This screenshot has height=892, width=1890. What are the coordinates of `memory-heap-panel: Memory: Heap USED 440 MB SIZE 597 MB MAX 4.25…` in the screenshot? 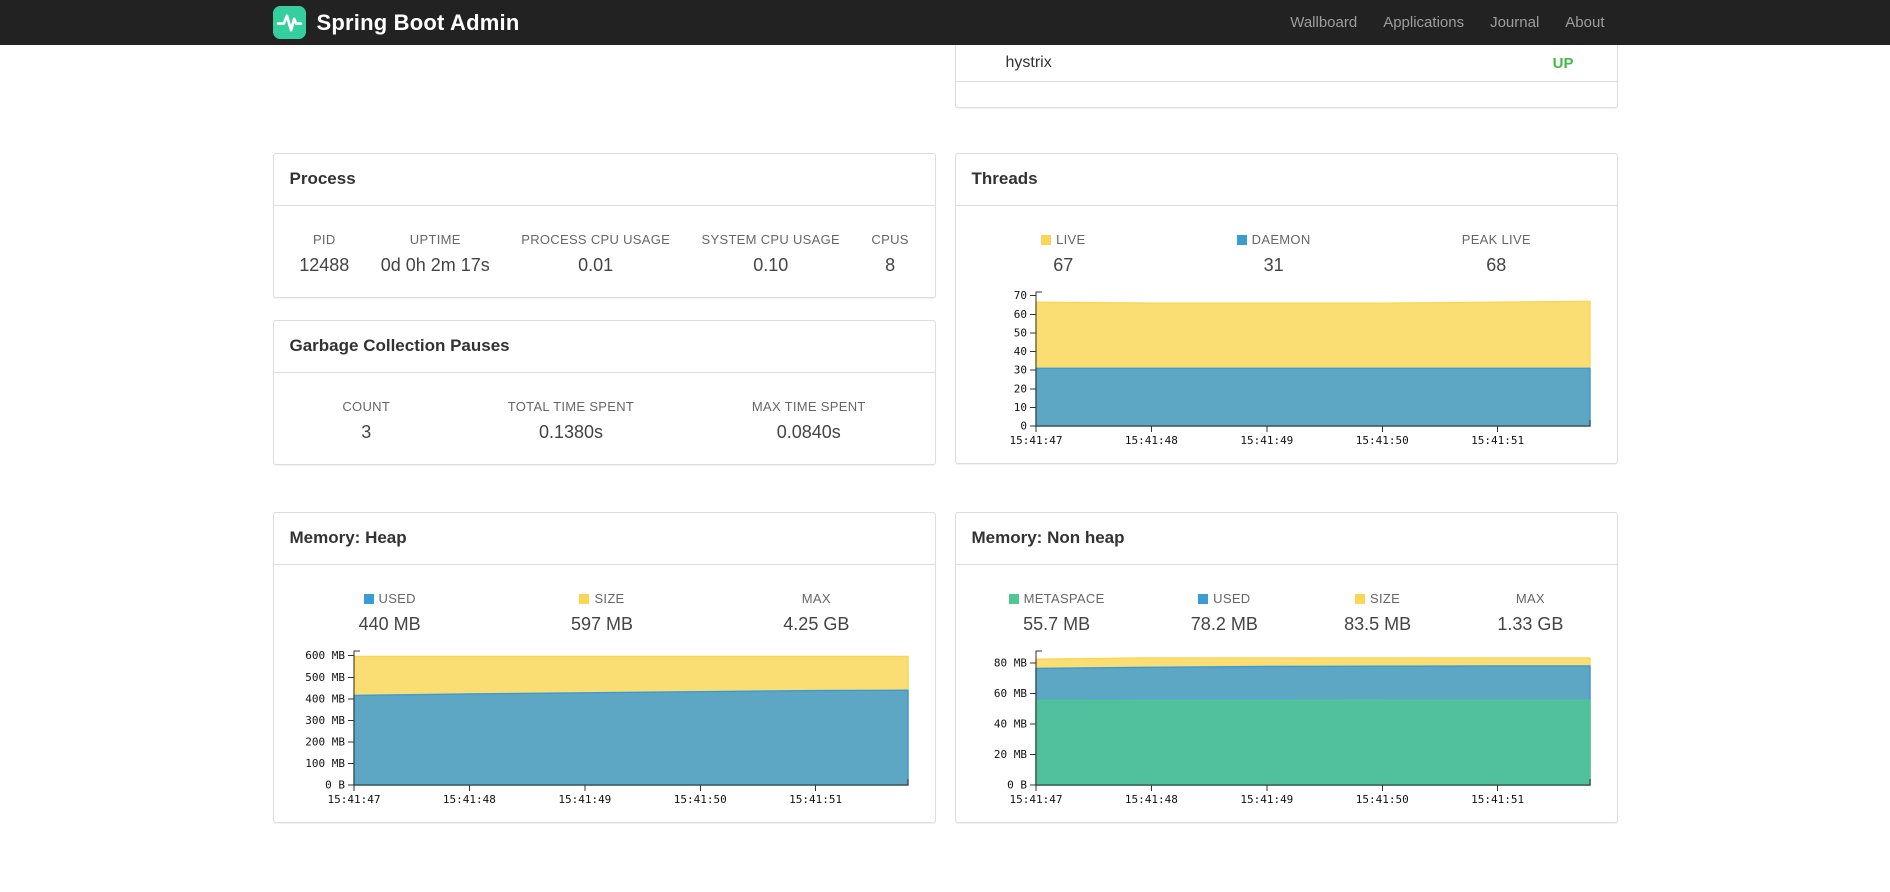 It's located at (604, 667).